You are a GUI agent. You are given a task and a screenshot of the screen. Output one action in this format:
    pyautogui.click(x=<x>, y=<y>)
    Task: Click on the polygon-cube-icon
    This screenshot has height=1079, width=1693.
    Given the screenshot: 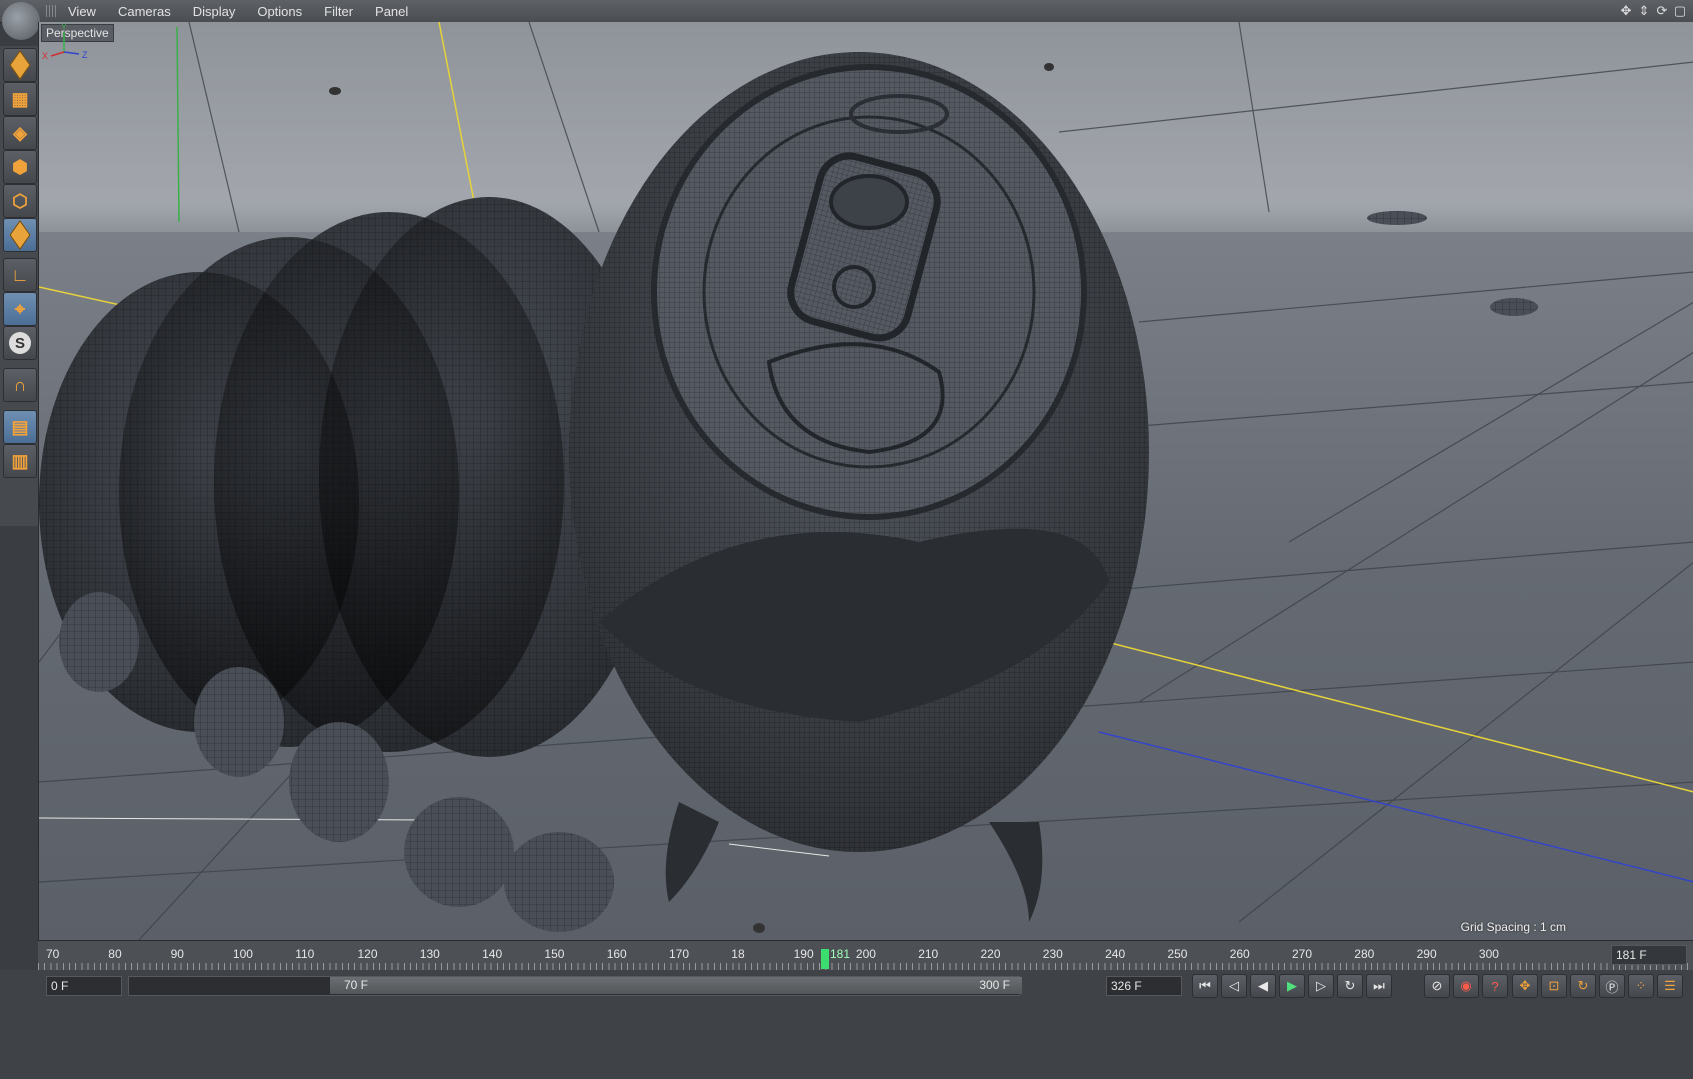 What is the action you would take?
    pyautogui.click(x=20, y=235)
    